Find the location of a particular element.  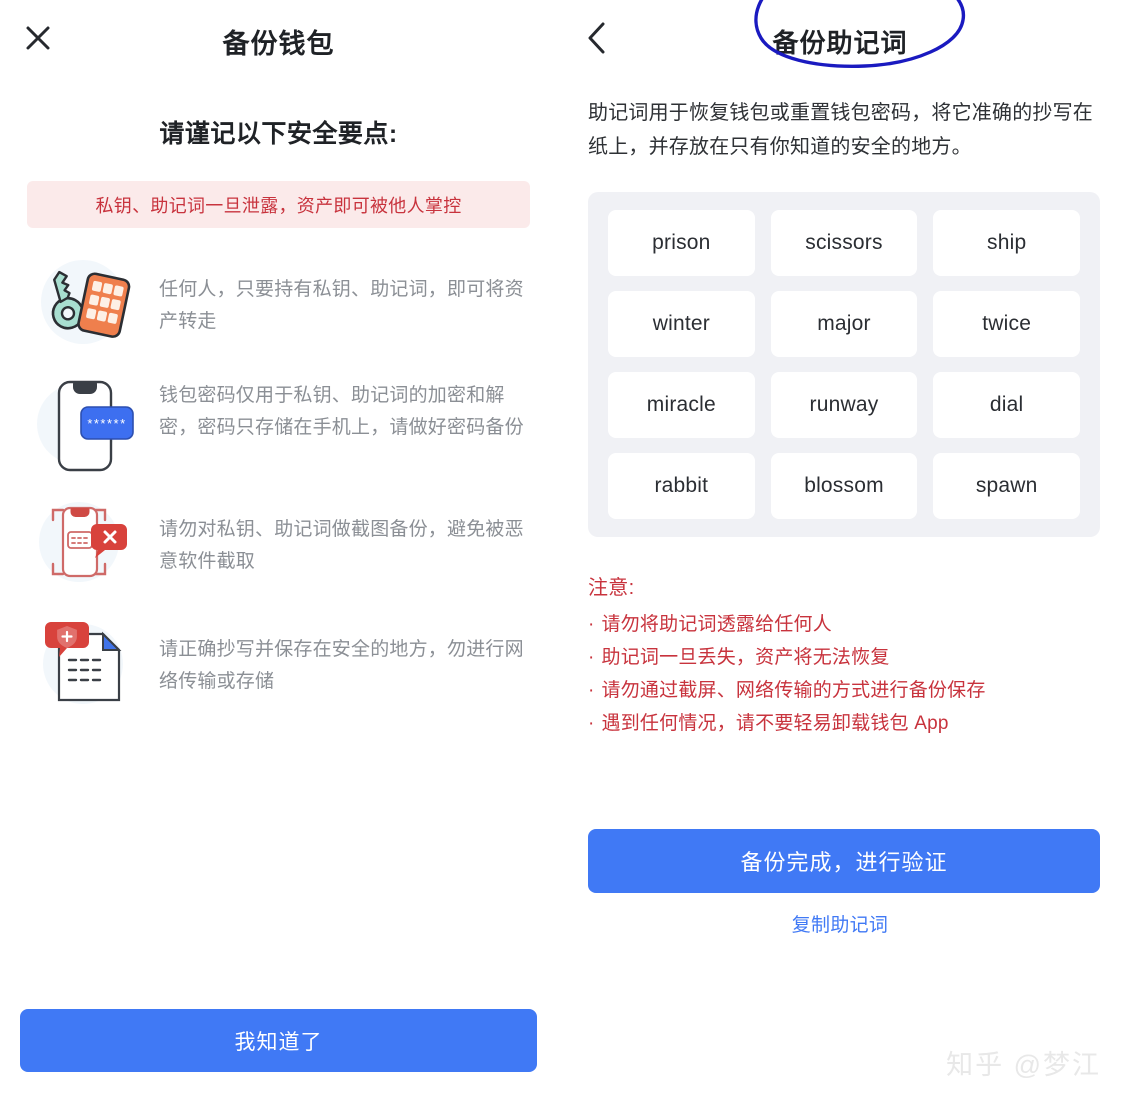

mnemonic-word-card: prison is located at coordinates (681, 243).